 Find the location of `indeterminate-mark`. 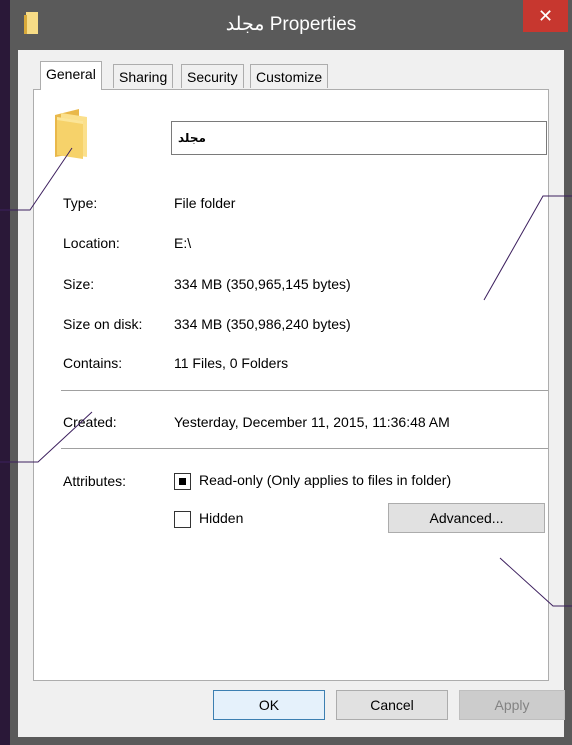

indeterminate-mark is located at coordinates (182, 481).